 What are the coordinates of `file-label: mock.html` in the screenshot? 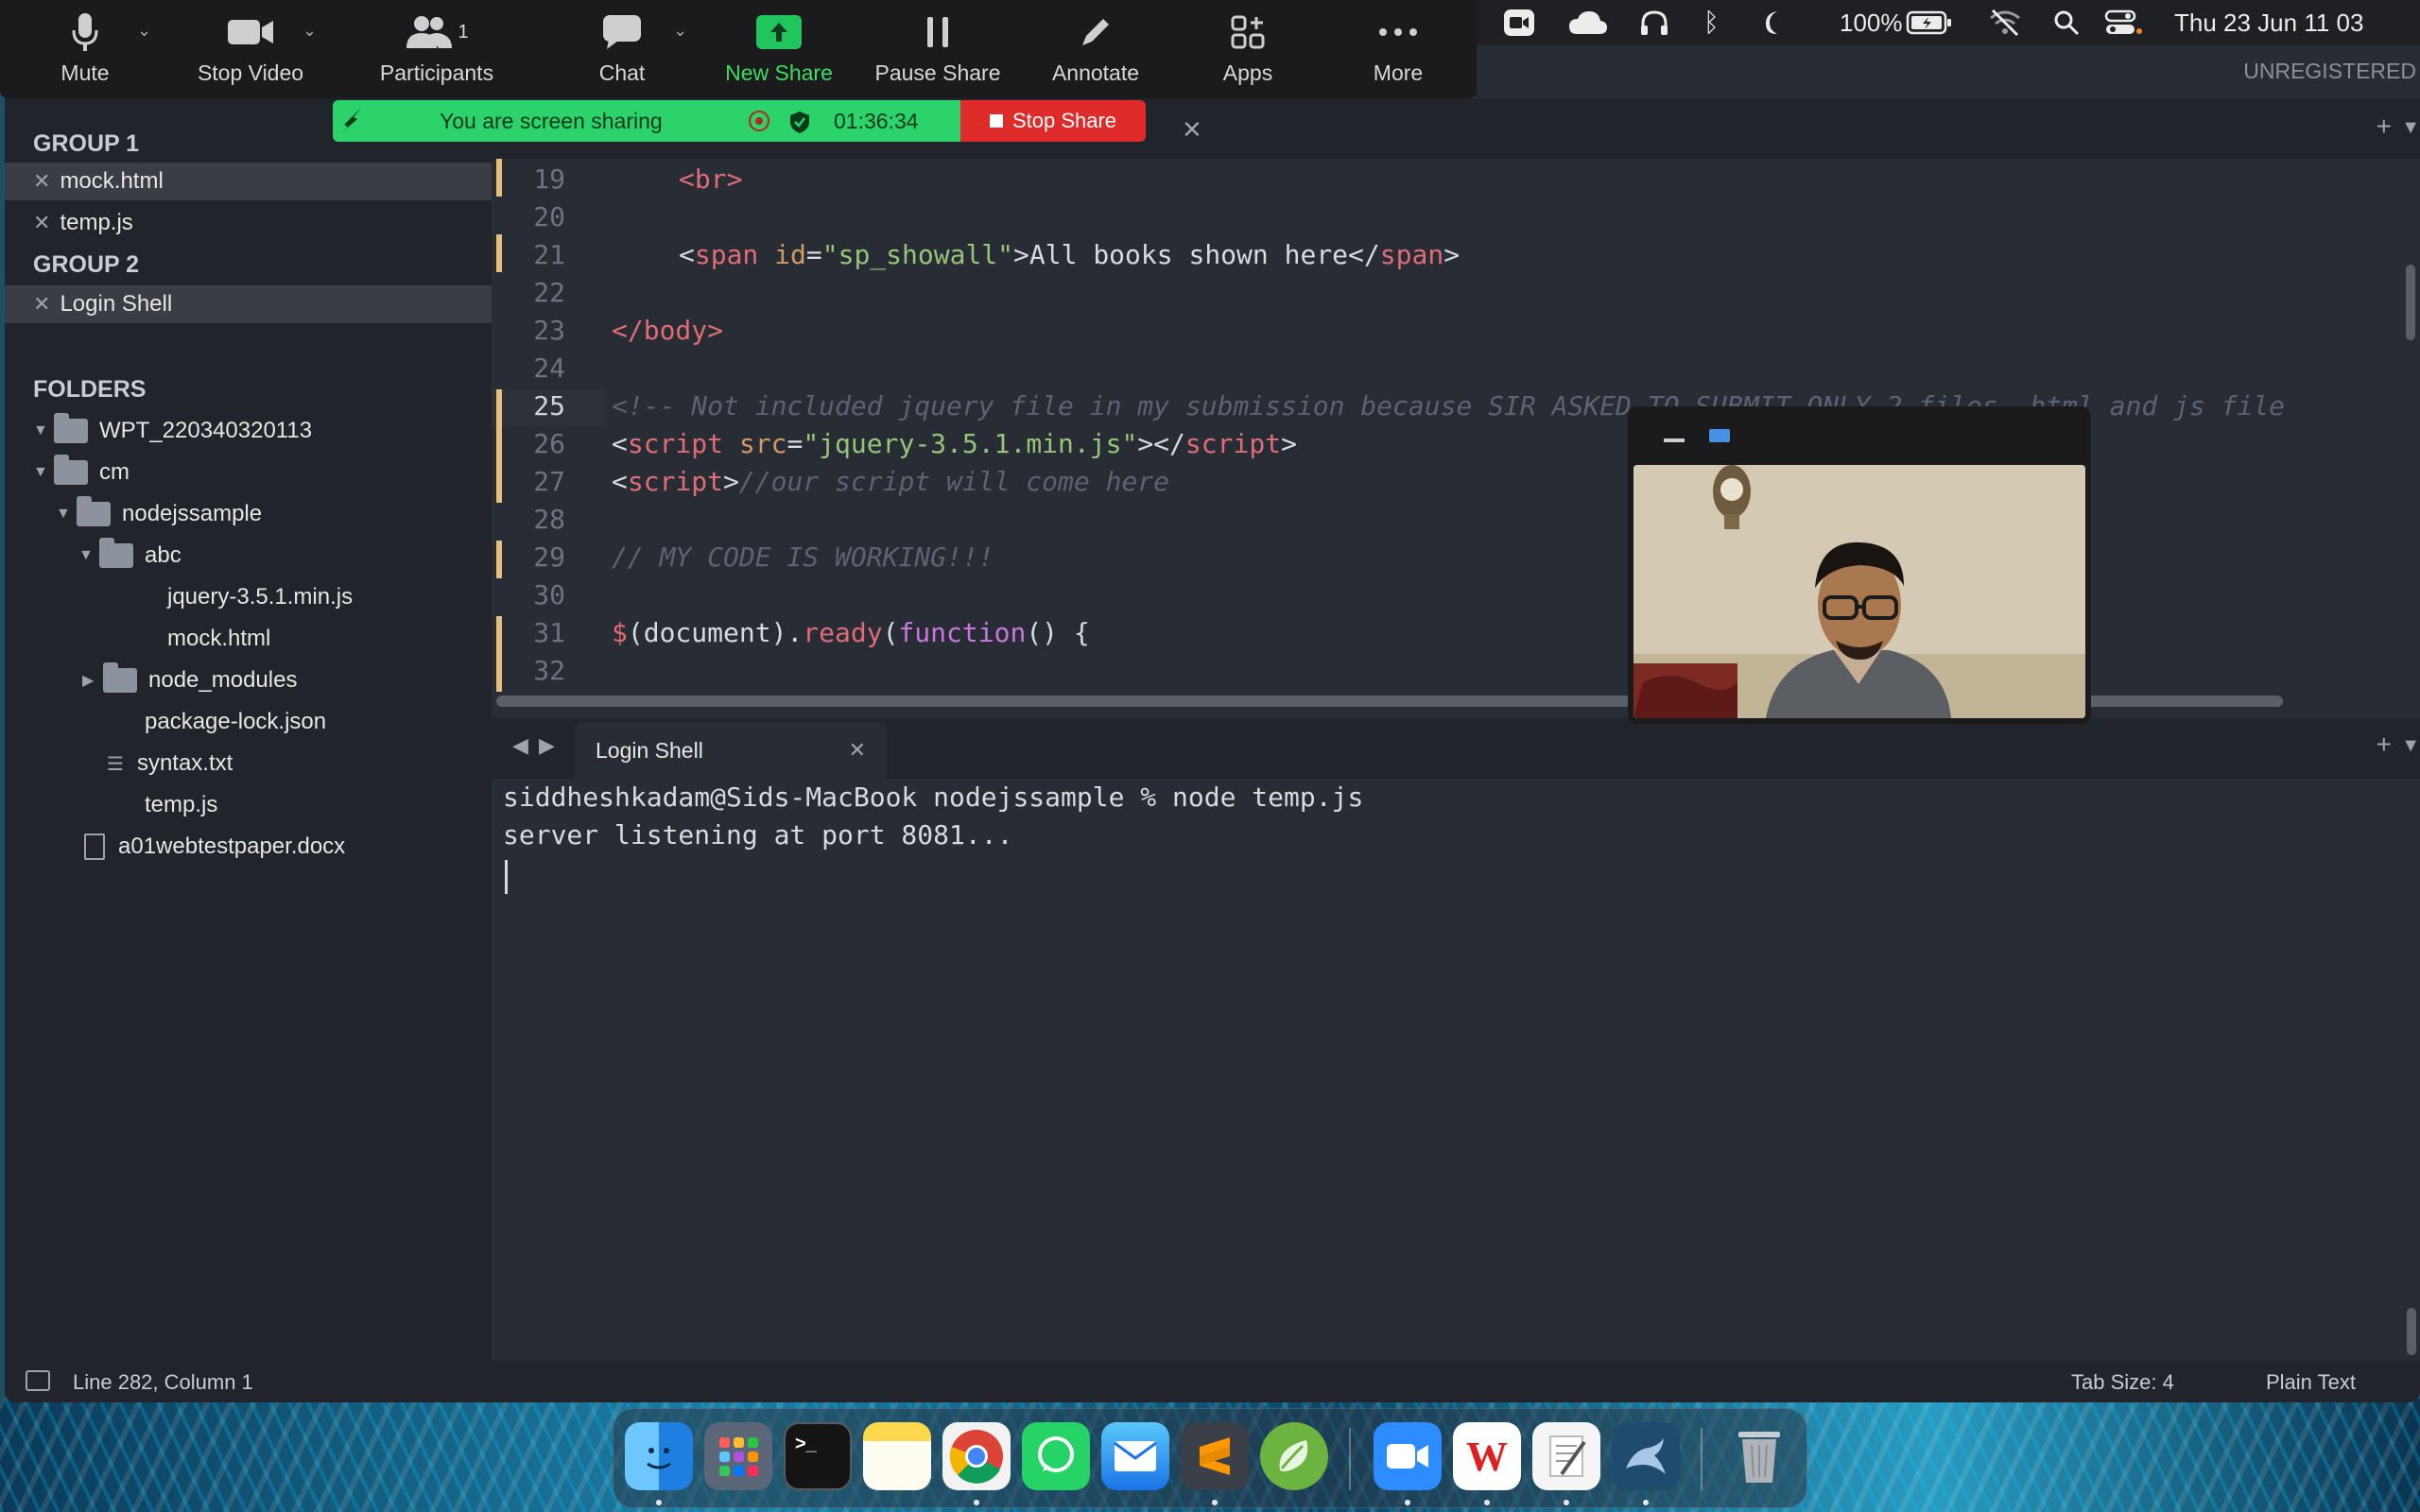 It's located at (112, 181).